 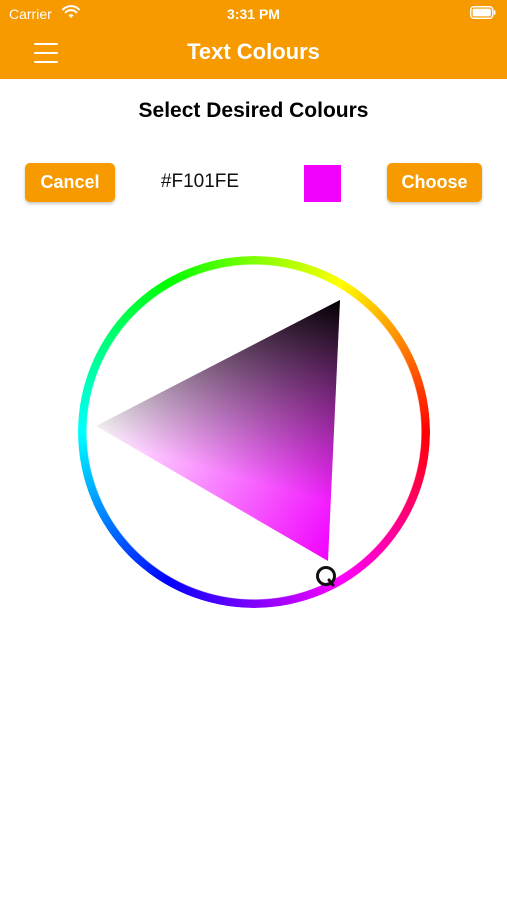 I want to click on hue-selector-handle, so click(x=326, y=576).